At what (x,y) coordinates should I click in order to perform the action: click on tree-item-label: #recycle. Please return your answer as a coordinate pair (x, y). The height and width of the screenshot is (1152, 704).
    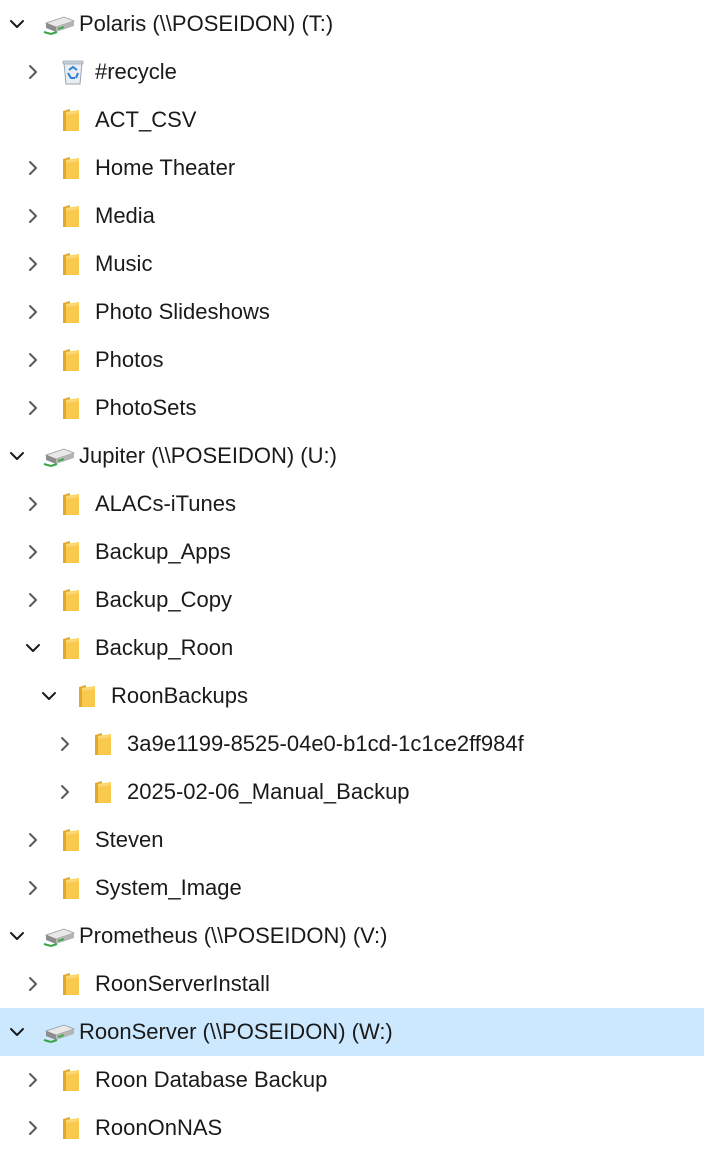
    Looking at the image, I should click on (136, 71).